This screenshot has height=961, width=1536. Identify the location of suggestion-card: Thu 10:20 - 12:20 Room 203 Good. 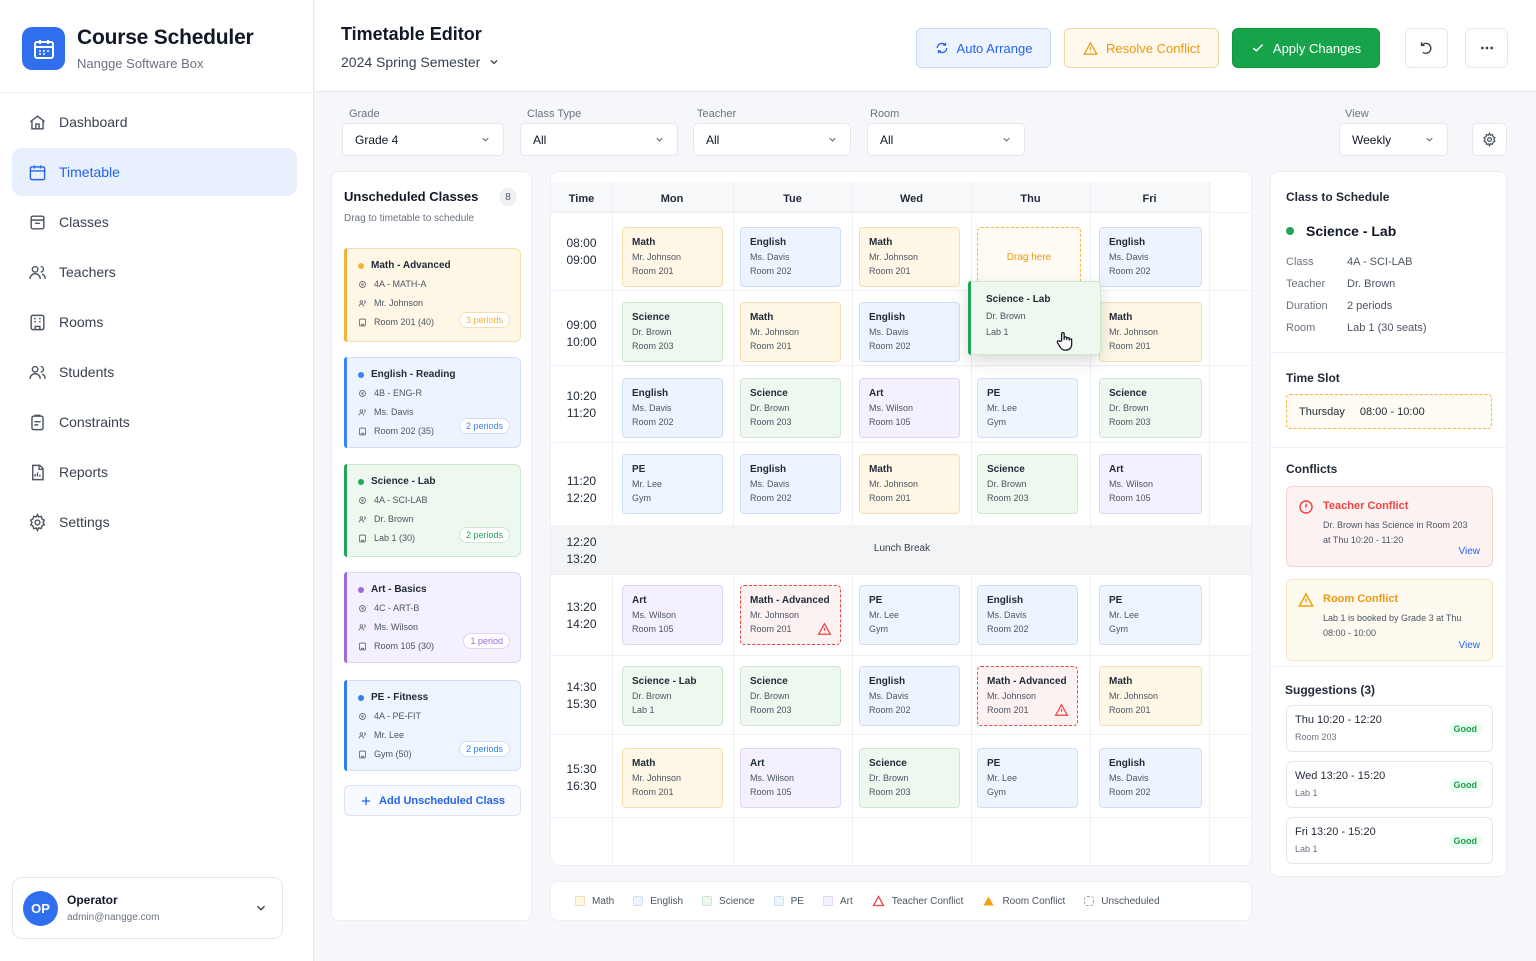
(1389, 728).